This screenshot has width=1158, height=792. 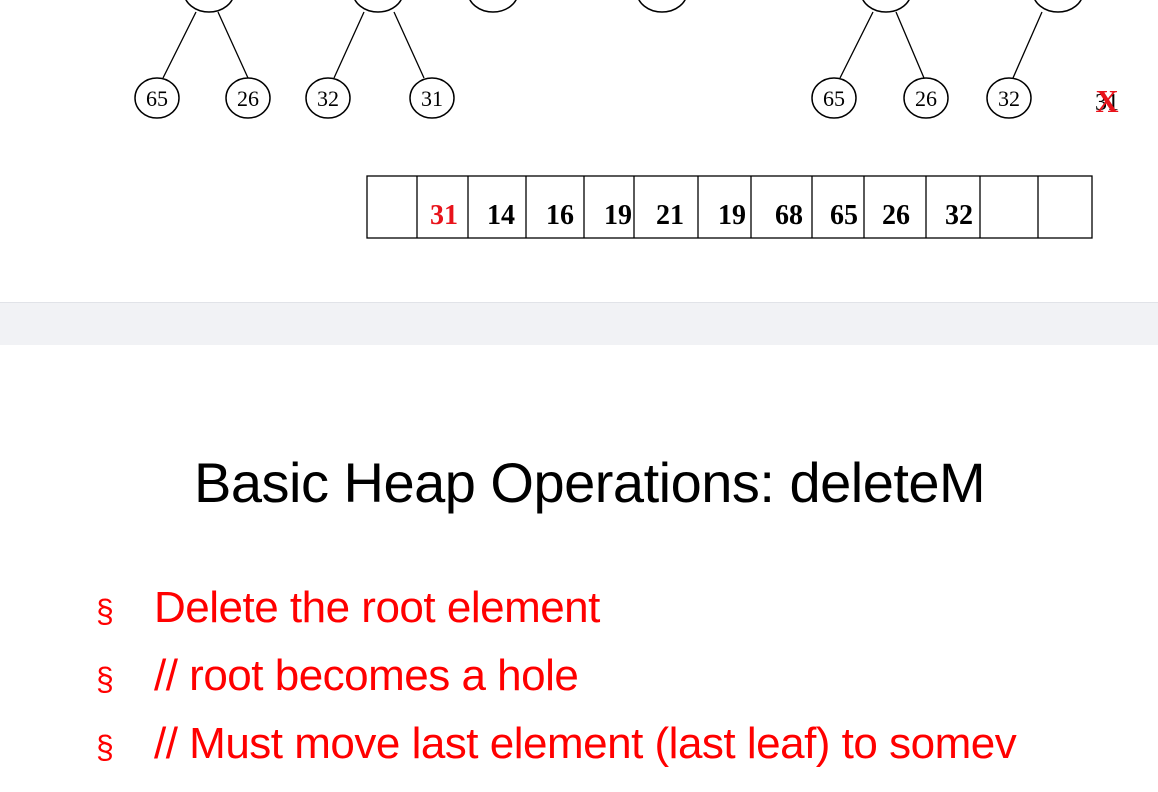 I want to click on leaf-label: 31, so click(x=432, y=98).